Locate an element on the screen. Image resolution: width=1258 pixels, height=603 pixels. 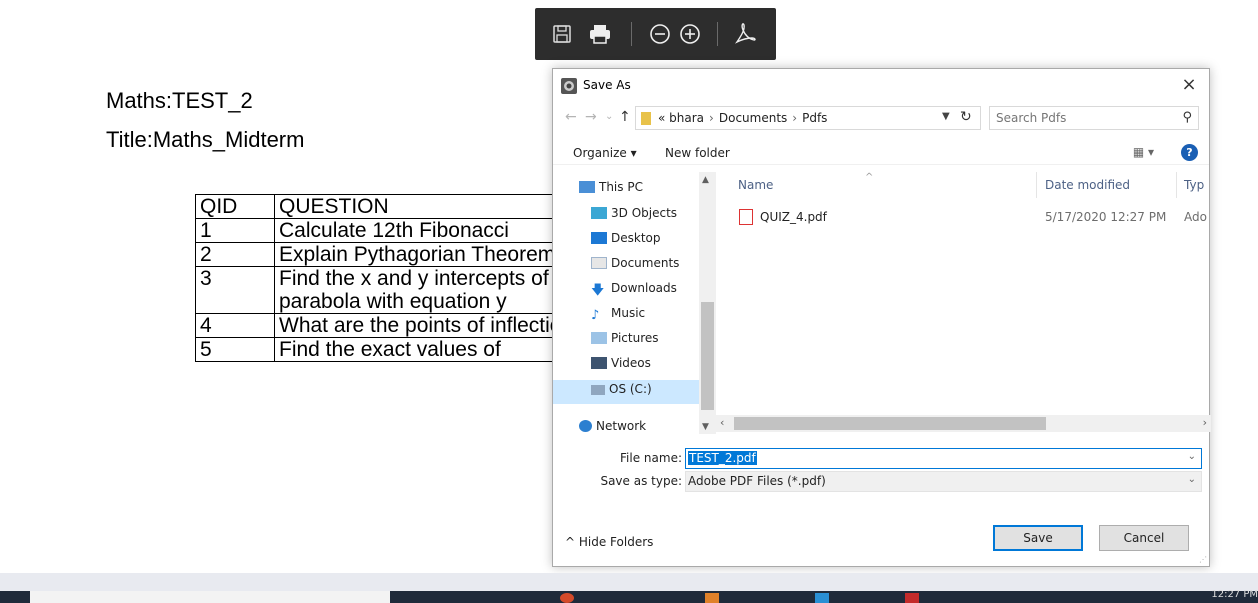
acrobat-icon is located at coordinates (745, 34).